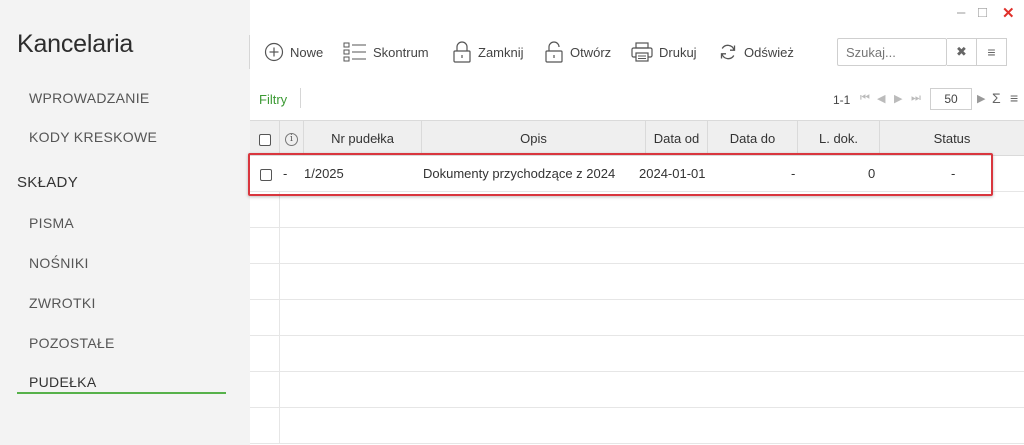 The image size is (1024, 445). Describe the element at coordinates (300, 98) in the screenshot. I see `filters-separator` at that location.